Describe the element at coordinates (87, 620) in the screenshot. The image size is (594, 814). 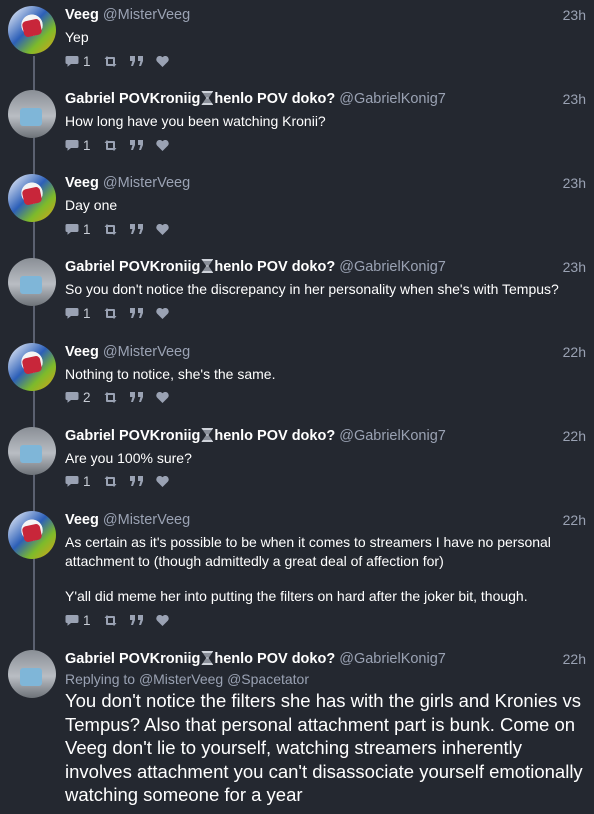
I see `reply-count: 1` at that location.